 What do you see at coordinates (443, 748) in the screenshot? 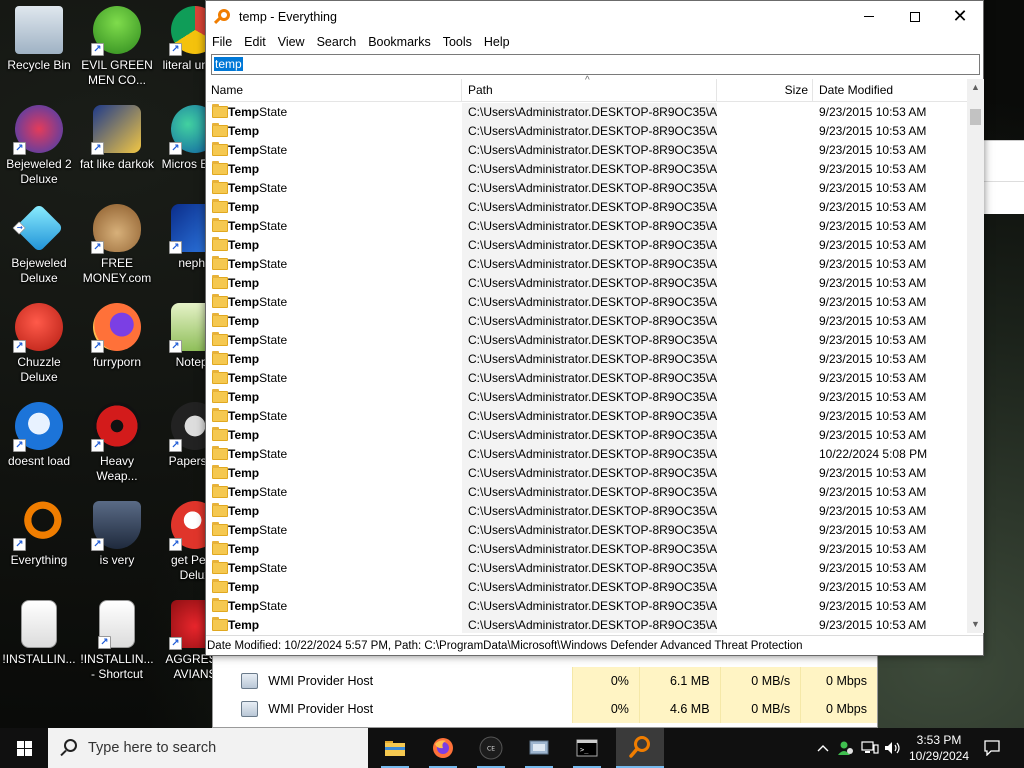
I see `taskbar-firefox` at bounding box center [443, 748].